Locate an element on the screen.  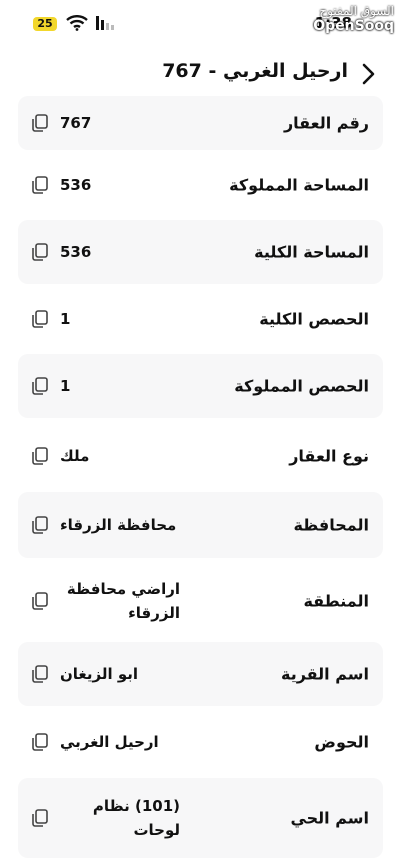
detail-value: اراضي محافظة الزرقاء is located at coordinates (123, 601).